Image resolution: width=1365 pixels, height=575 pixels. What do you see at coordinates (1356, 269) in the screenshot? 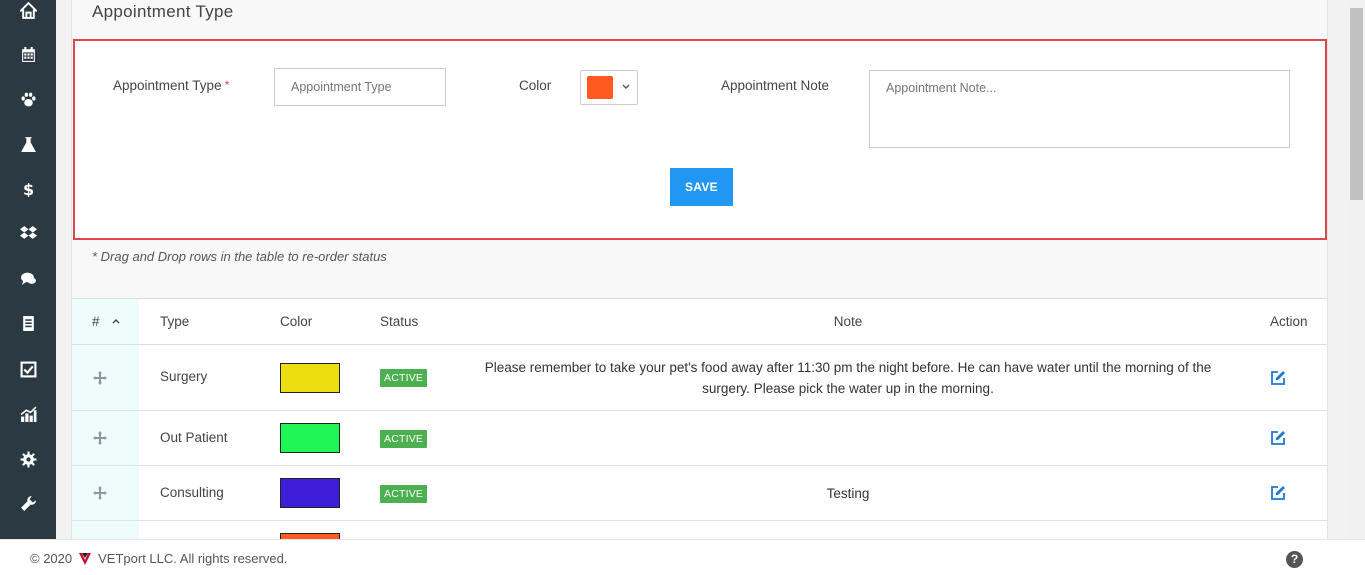
I see `page-scrollbar` at bounding box center [1356, 269].